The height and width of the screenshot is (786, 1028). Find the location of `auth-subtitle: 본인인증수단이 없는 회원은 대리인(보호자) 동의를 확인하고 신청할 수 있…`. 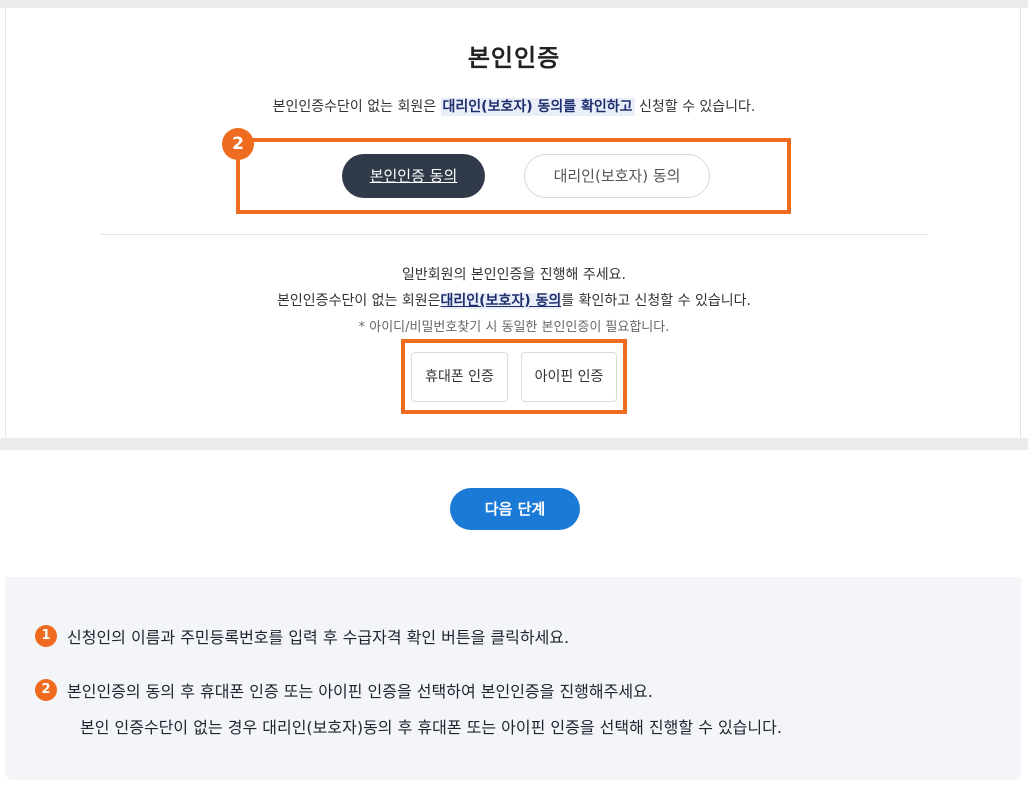

auth-subtitle: 본인인증수단이 없는 회원은 대리인(보호자) 동의를 확인하고 신청할 수 있… is located at coordinates (514, 106).